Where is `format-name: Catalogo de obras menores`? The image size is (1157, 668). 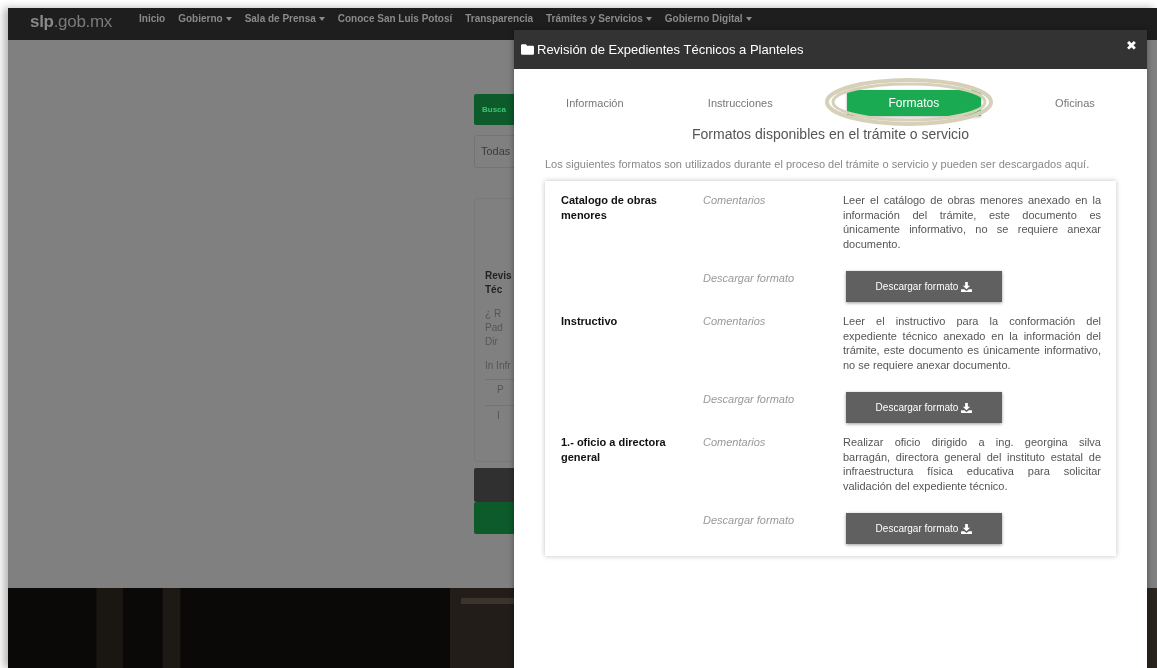 format-name: Catalogo de obras menores is located at coordinates (609, 208).